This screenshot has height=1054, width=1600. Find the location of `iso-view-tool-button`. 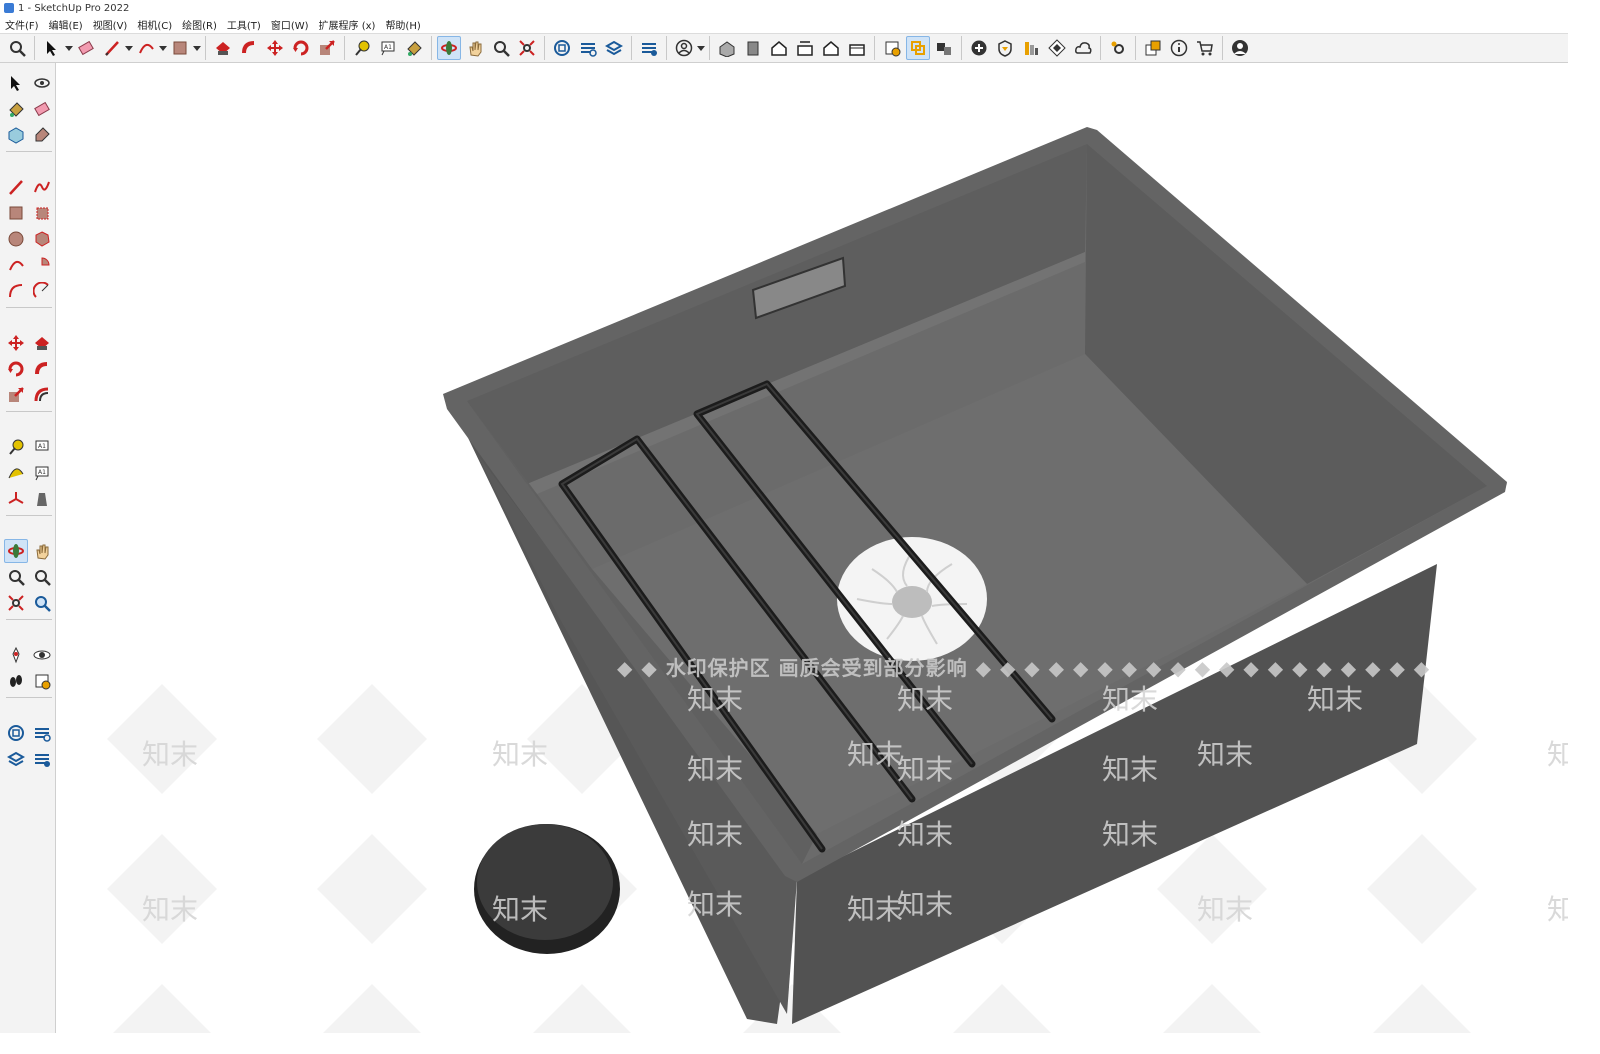

iso-view-tool-button is located at coordinates (727, 48).